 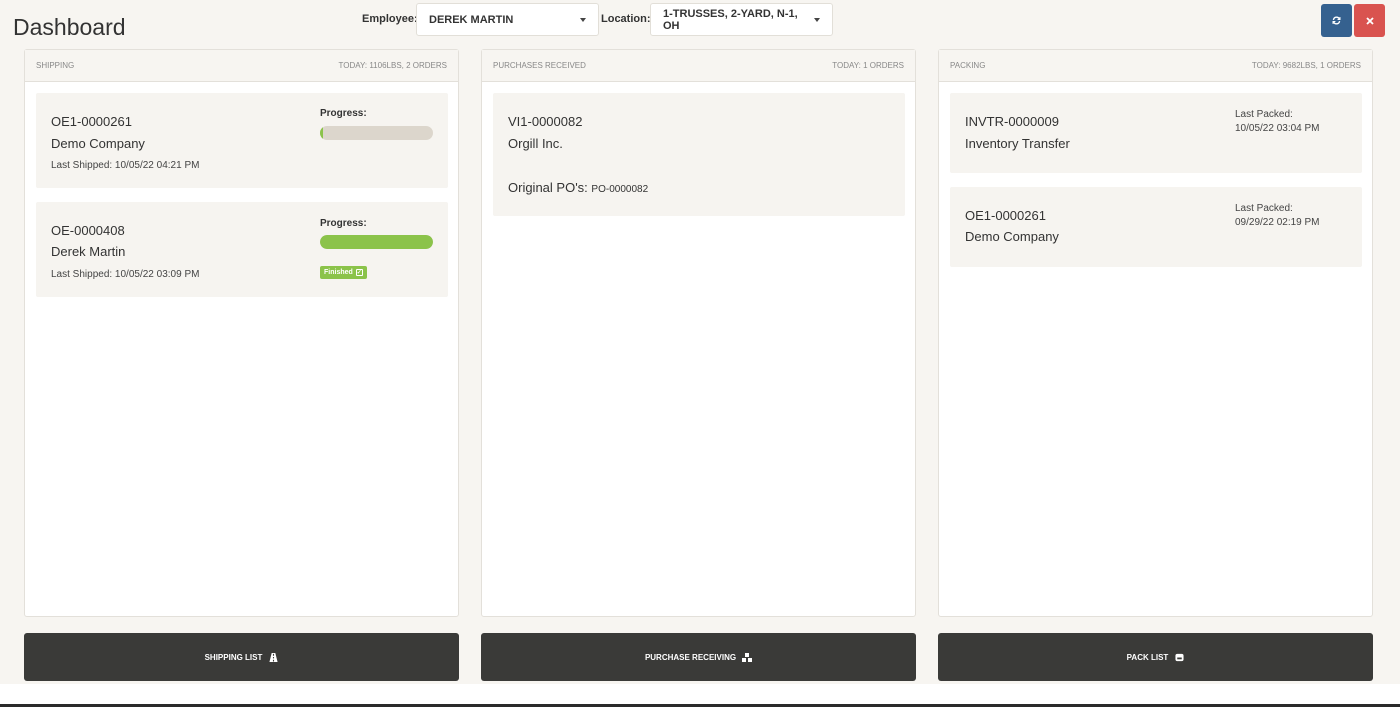 I want to click on last-packed: Last Packed: 10/05/22 03:04 PM, so click(x=1277, y=122).